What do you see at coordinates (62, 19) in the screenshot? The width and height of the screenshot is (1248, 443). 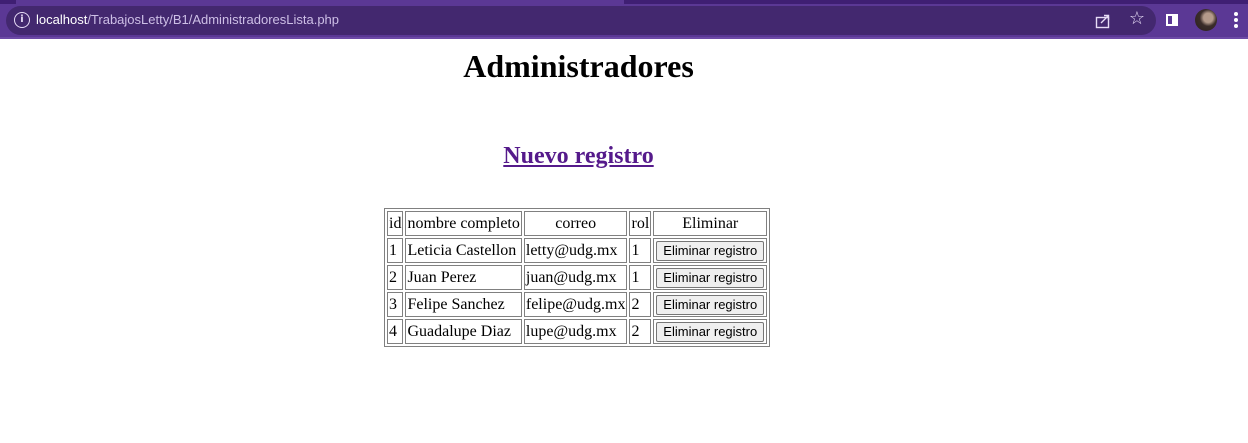 I see `url-host: localhost` at bounding box center [62, 19].